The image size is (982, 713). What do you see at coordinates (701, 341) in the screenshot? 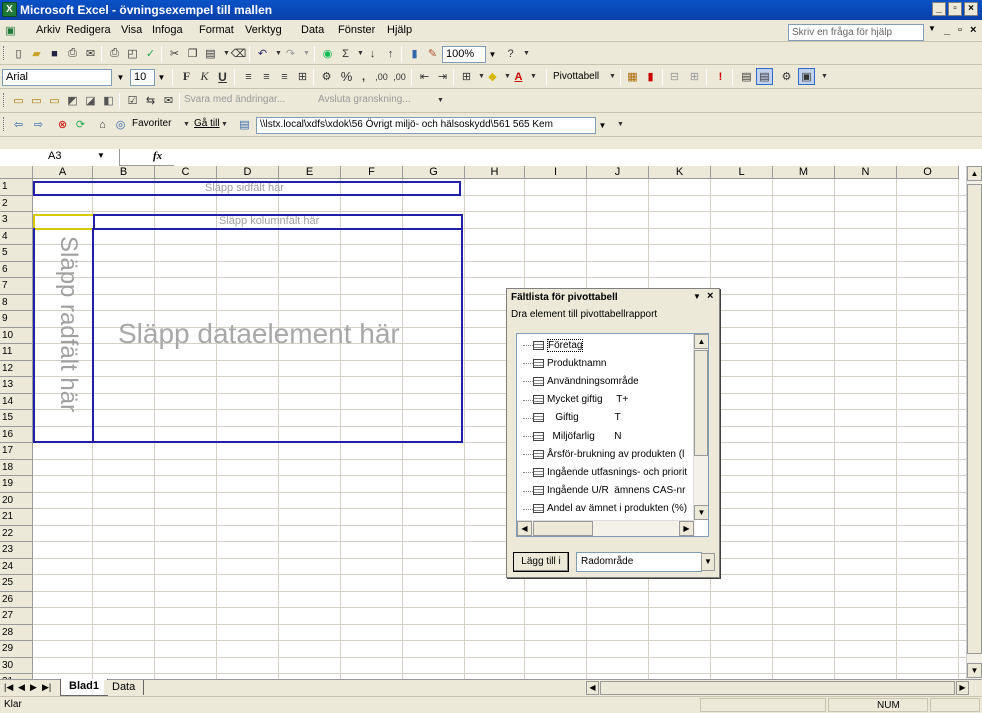
I see `field-scroll-up-icon: ▲` at bounding box center [701, 341].